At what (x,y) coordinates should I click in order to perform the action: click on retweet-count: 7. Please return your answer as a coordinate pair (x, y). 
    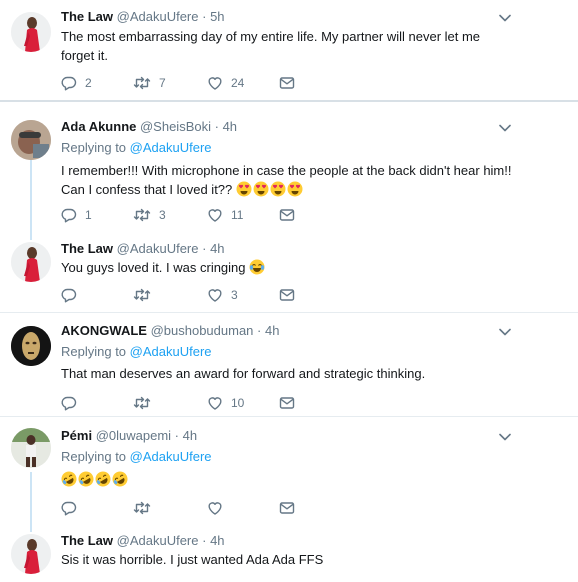
    Looking at the image, I should click on (162, 83).